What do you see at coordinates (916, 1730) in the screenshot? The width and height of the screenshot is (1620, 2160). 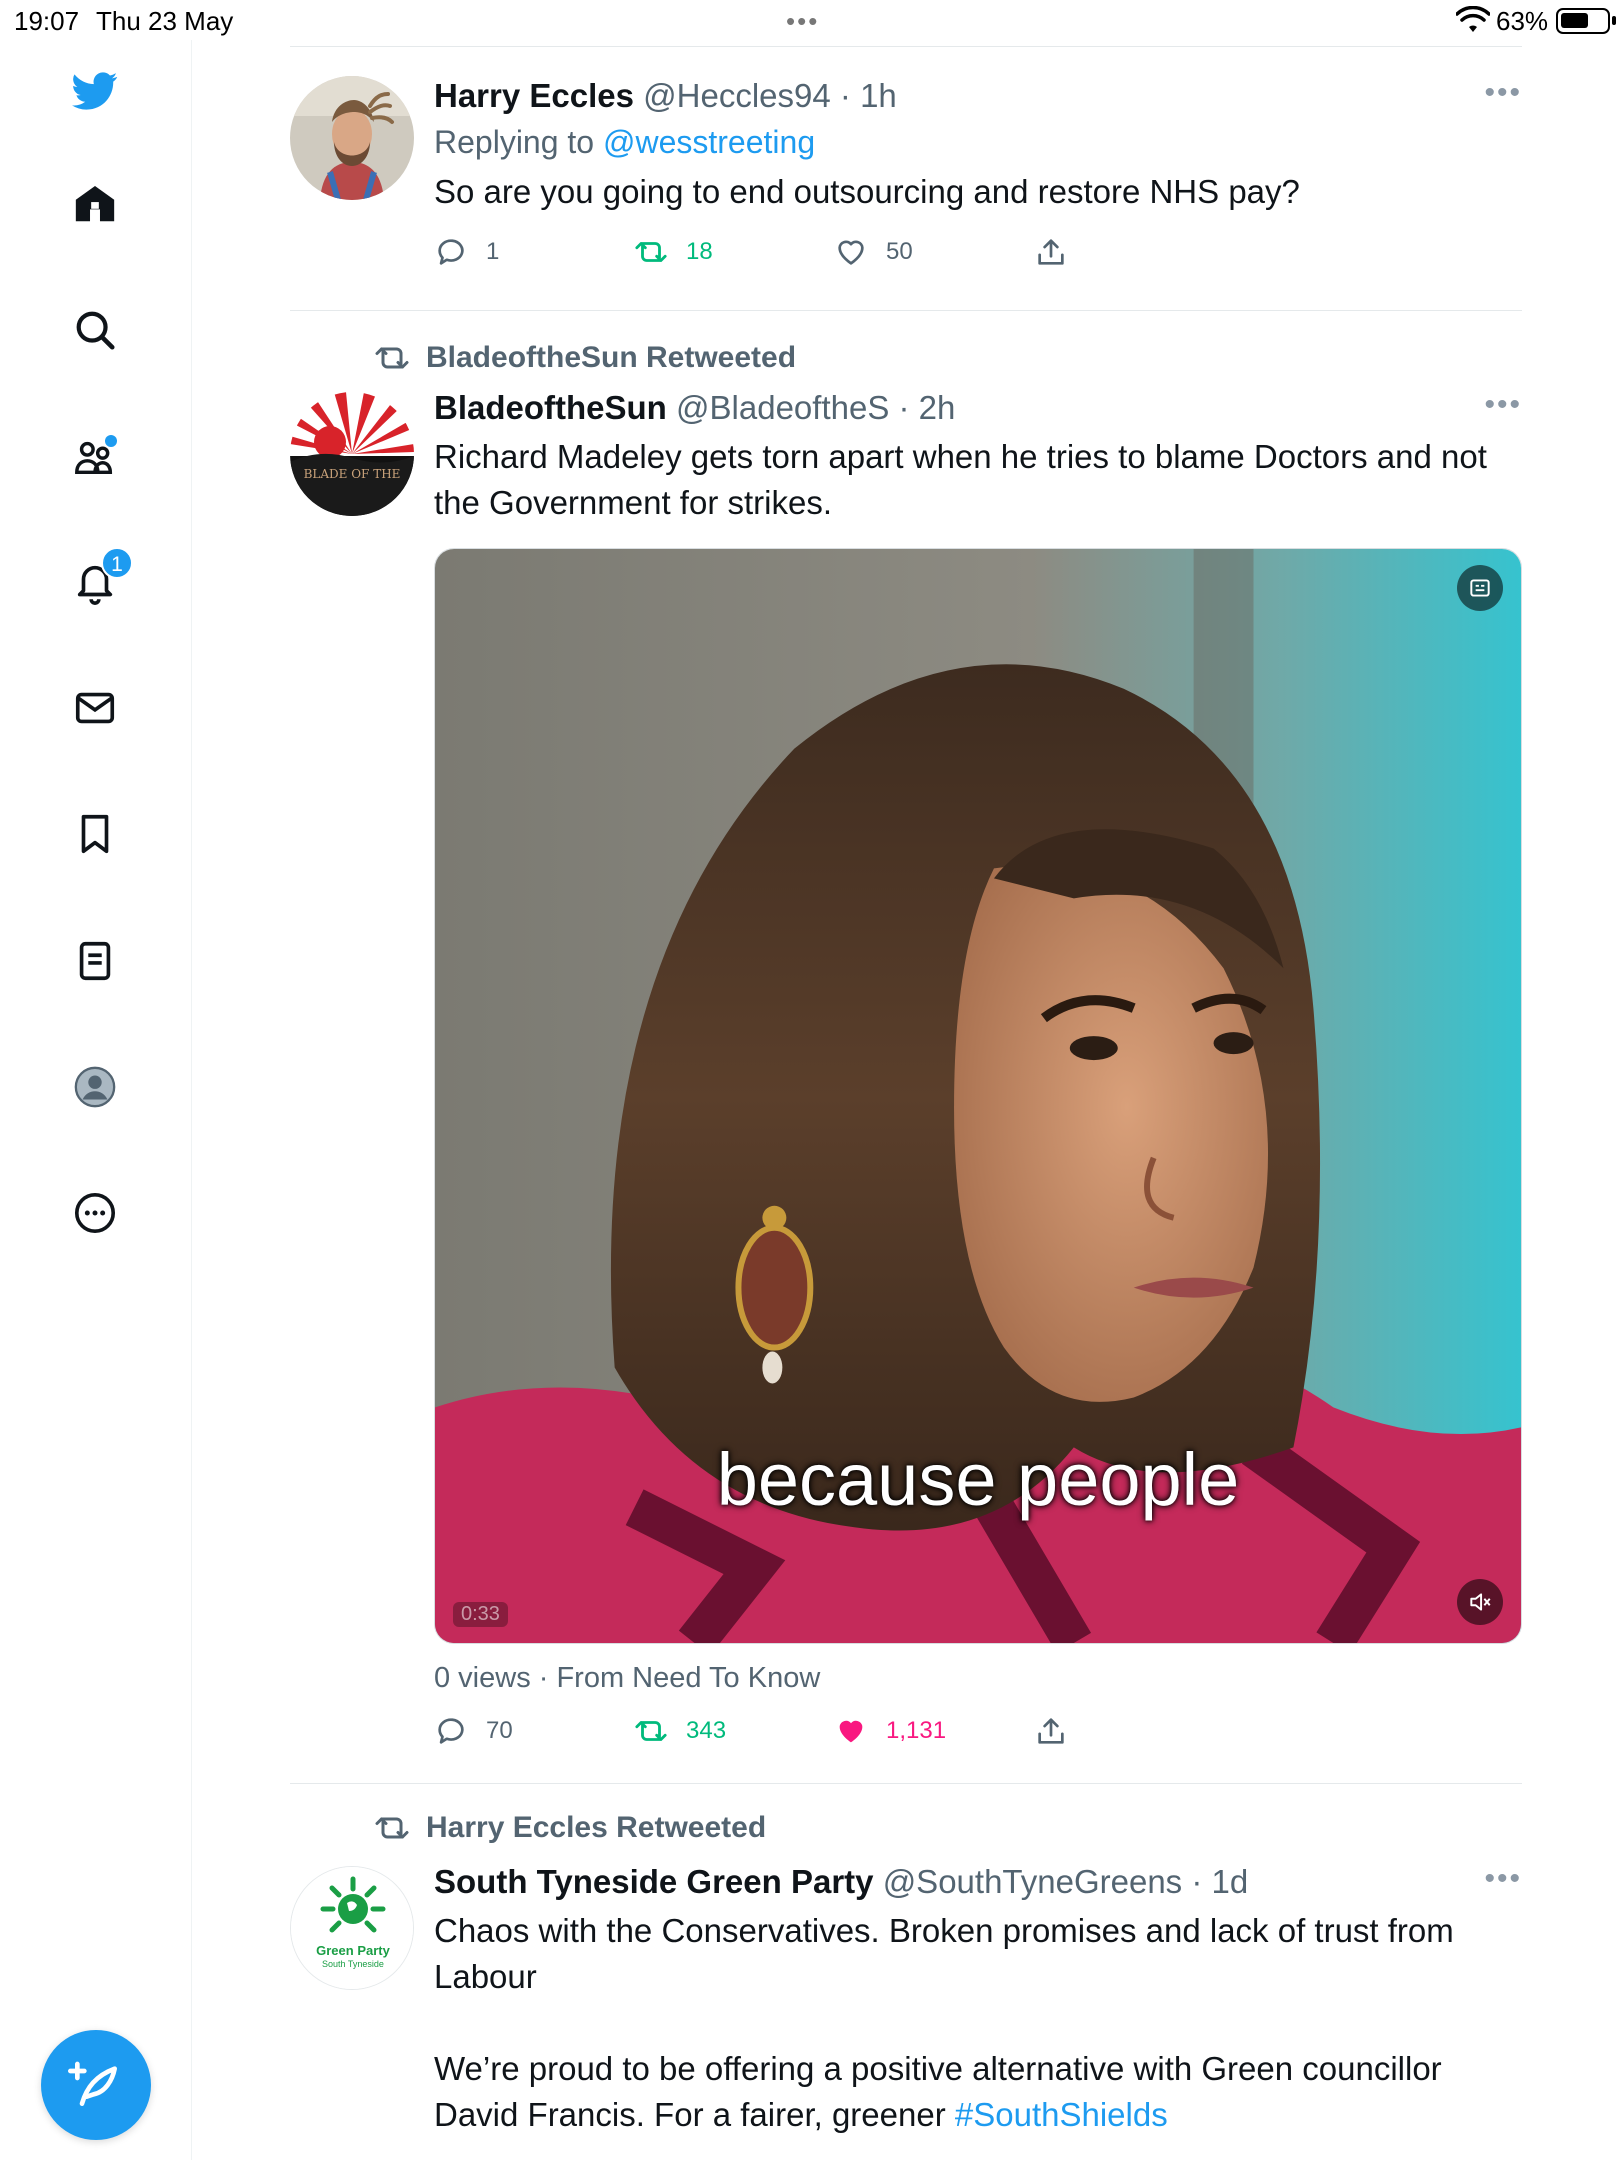 I see `like-count: 1,131` at bounding box center [916, 1730].